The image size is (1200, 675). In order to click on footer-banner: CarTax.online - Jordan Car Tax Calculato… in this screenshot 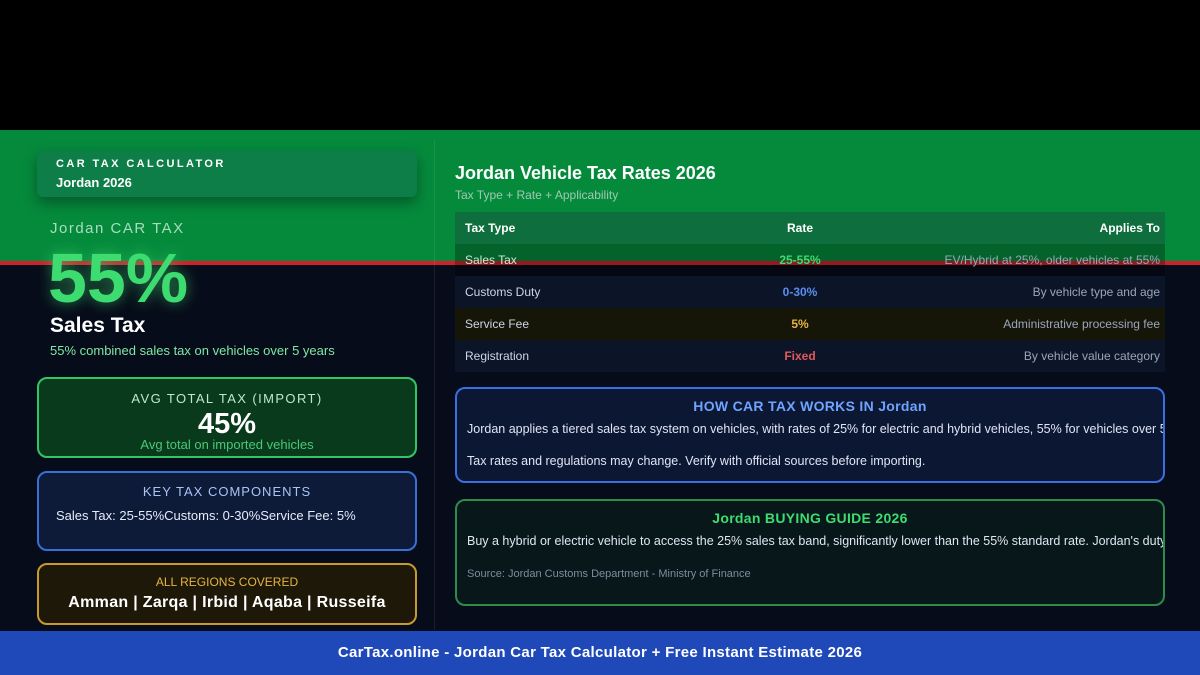, I will do `click(600, 653)`.